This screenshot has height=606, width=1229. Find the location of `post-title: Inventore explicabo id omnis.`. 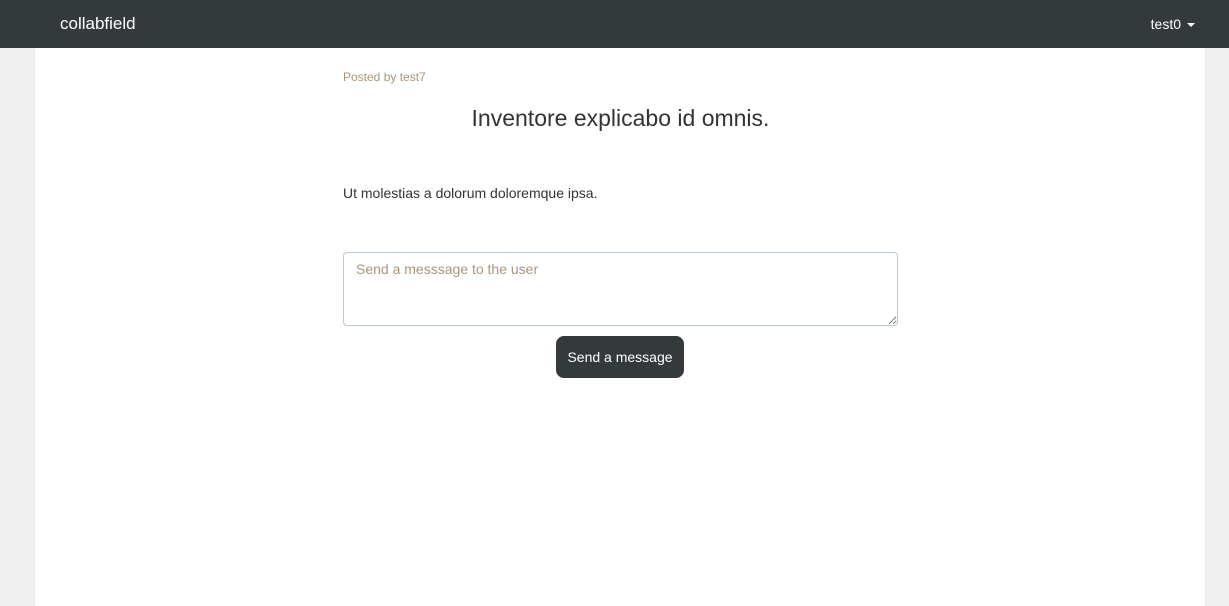

post-title: Inventore explicabo id omnis. is located at coordinates (620, 118).